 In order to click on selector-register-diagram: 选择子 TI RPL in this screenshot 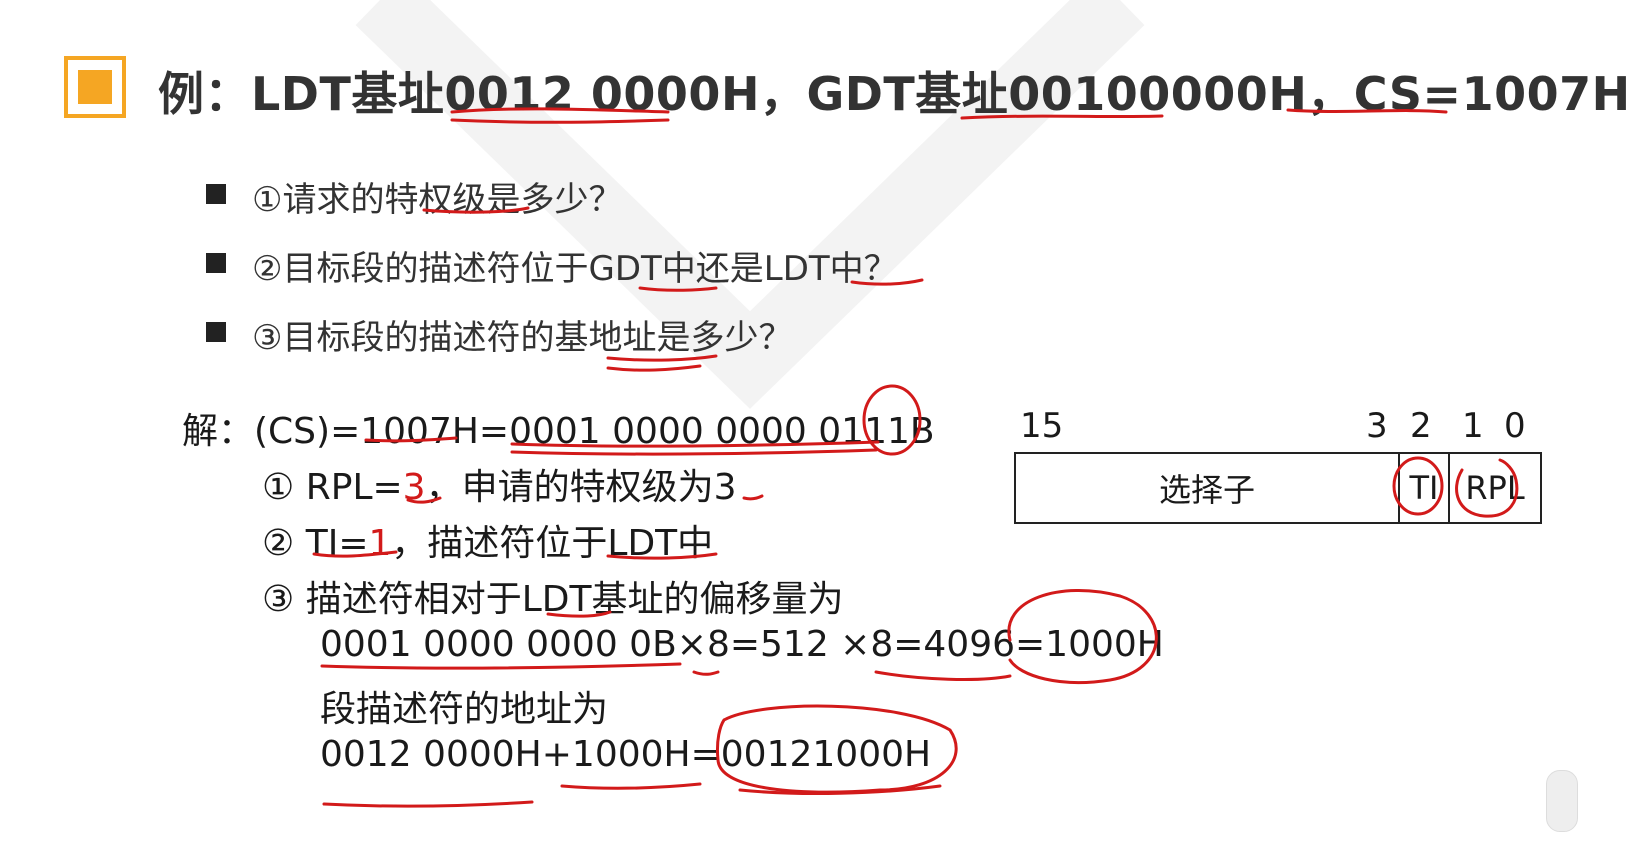, I will do `click(1278, 488)`.